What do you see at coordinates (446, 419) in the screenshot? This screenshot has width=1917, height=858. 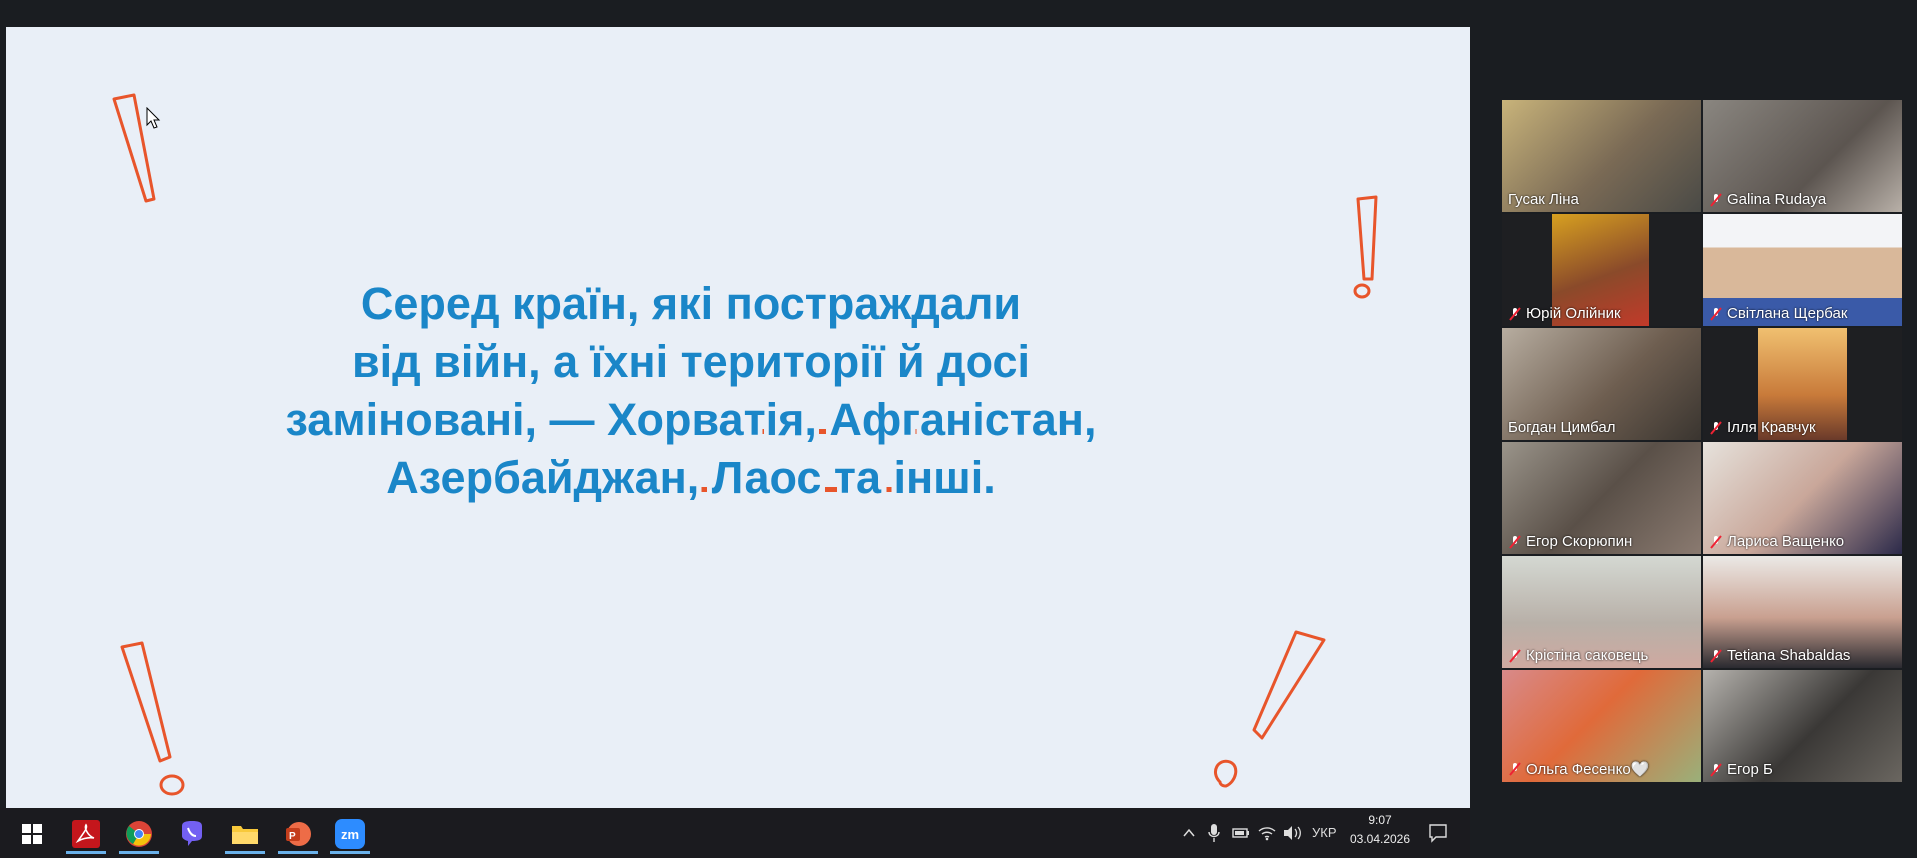 I see `slide-text-line-3-plain: заміновані, —` at bounding box center [446, 419].